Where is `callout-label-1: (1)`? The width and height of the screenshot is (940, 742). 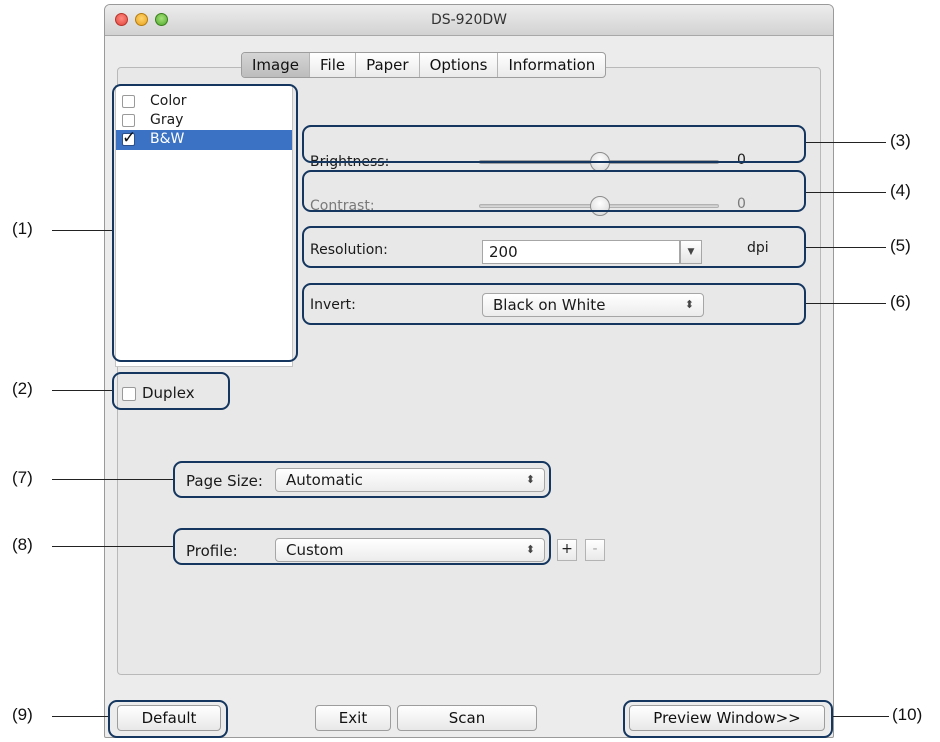 callout-label-1: (1) is located at coordinates (22, 228).